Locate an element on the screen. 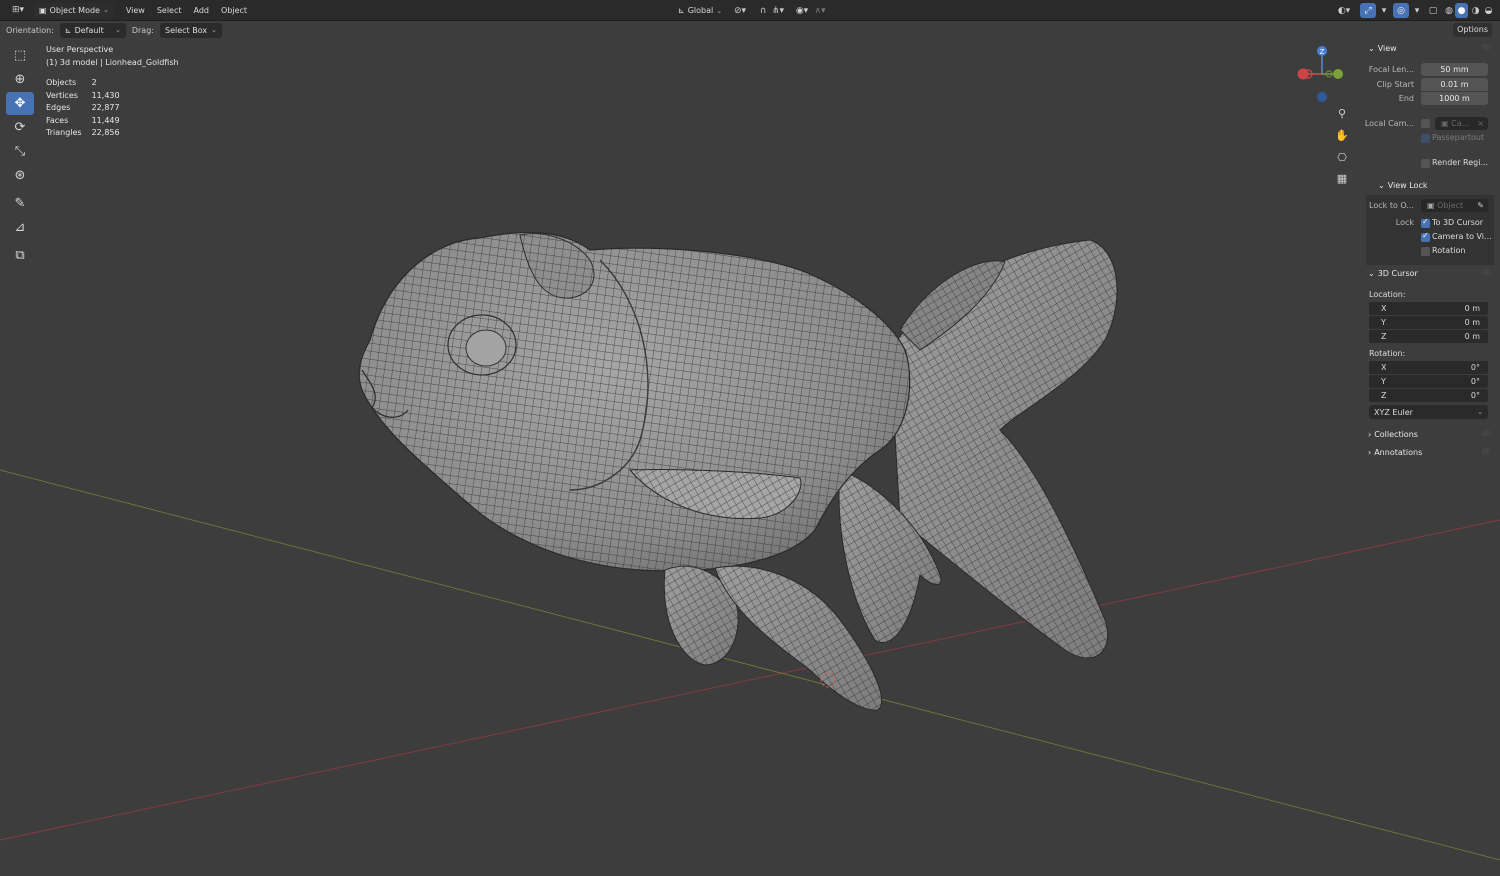 This screenshot has width=1500, height=876. passepartout-label: Passepartout is located at coordinates (1458, 137).